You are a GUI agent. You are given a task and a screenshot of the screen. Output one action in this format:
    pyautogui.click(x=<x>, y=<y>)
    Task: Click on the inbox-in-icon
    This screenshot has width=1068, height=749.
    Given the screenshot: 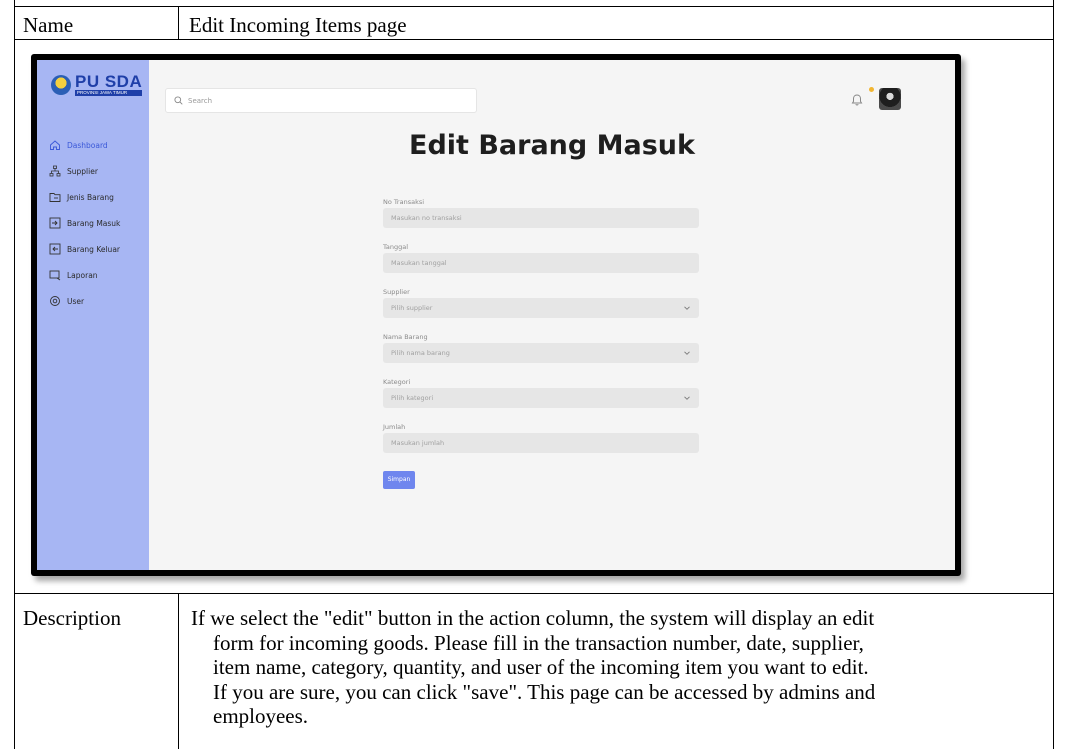 What is the action you would take?
    pyautogui.click(x=55, y=223)
    